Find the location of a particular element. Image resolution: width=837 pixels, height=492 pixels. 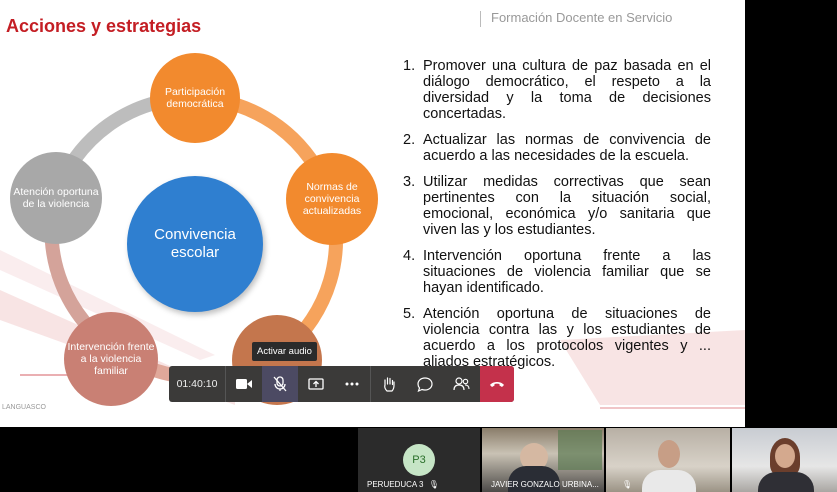

chat-button is located at coordinates (425, 384).